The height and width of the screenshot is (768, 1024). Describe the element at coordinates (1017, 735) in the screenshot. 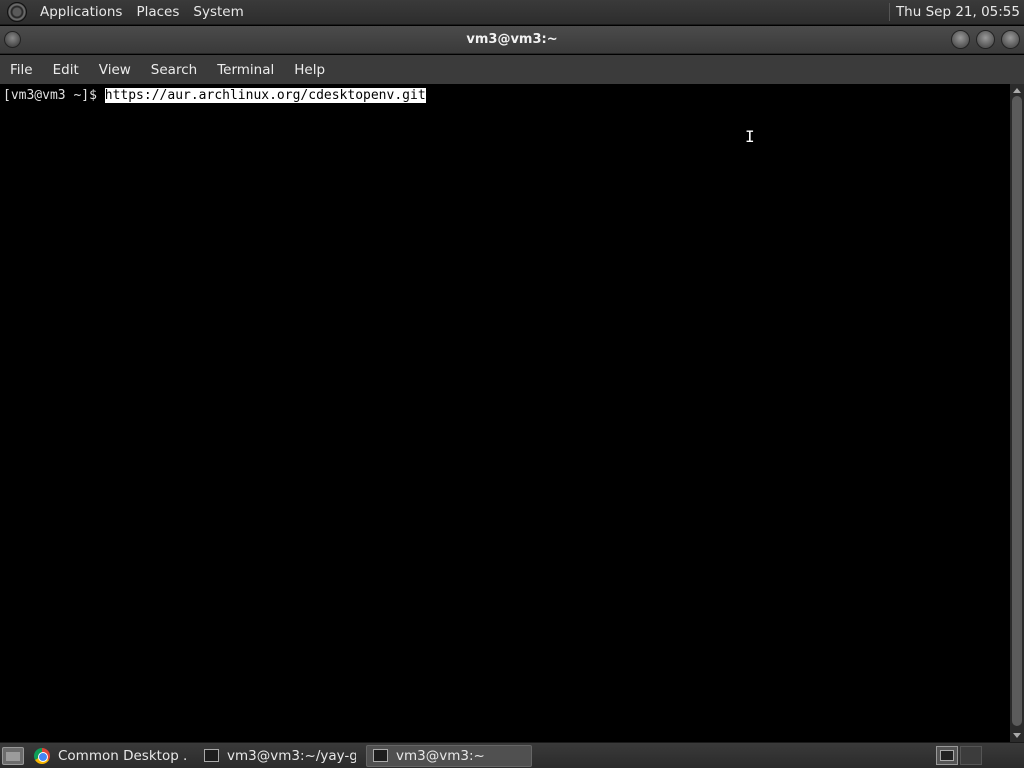

I see `scroll-down-icon` at that location.